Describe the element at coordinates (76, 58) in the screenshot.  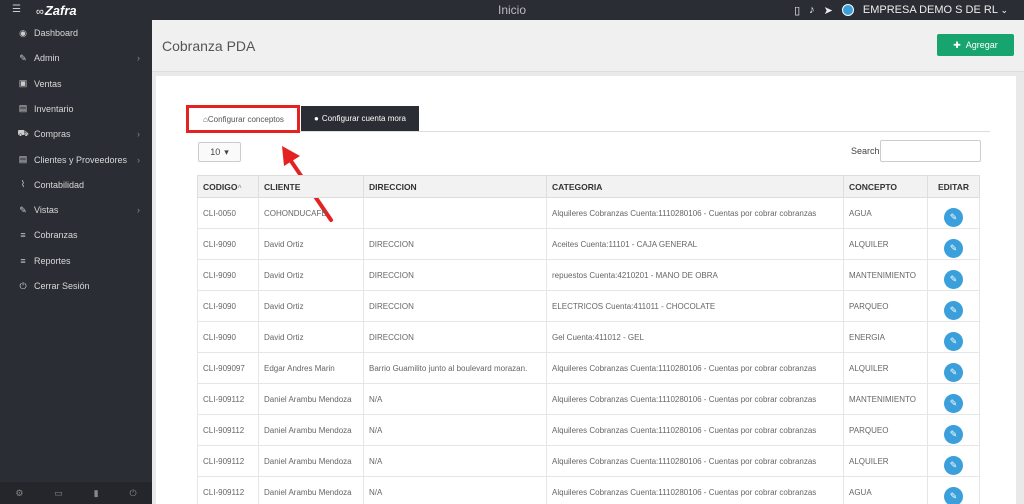
I see `sidebar-item-1: ✎ Admin ›` at that location.